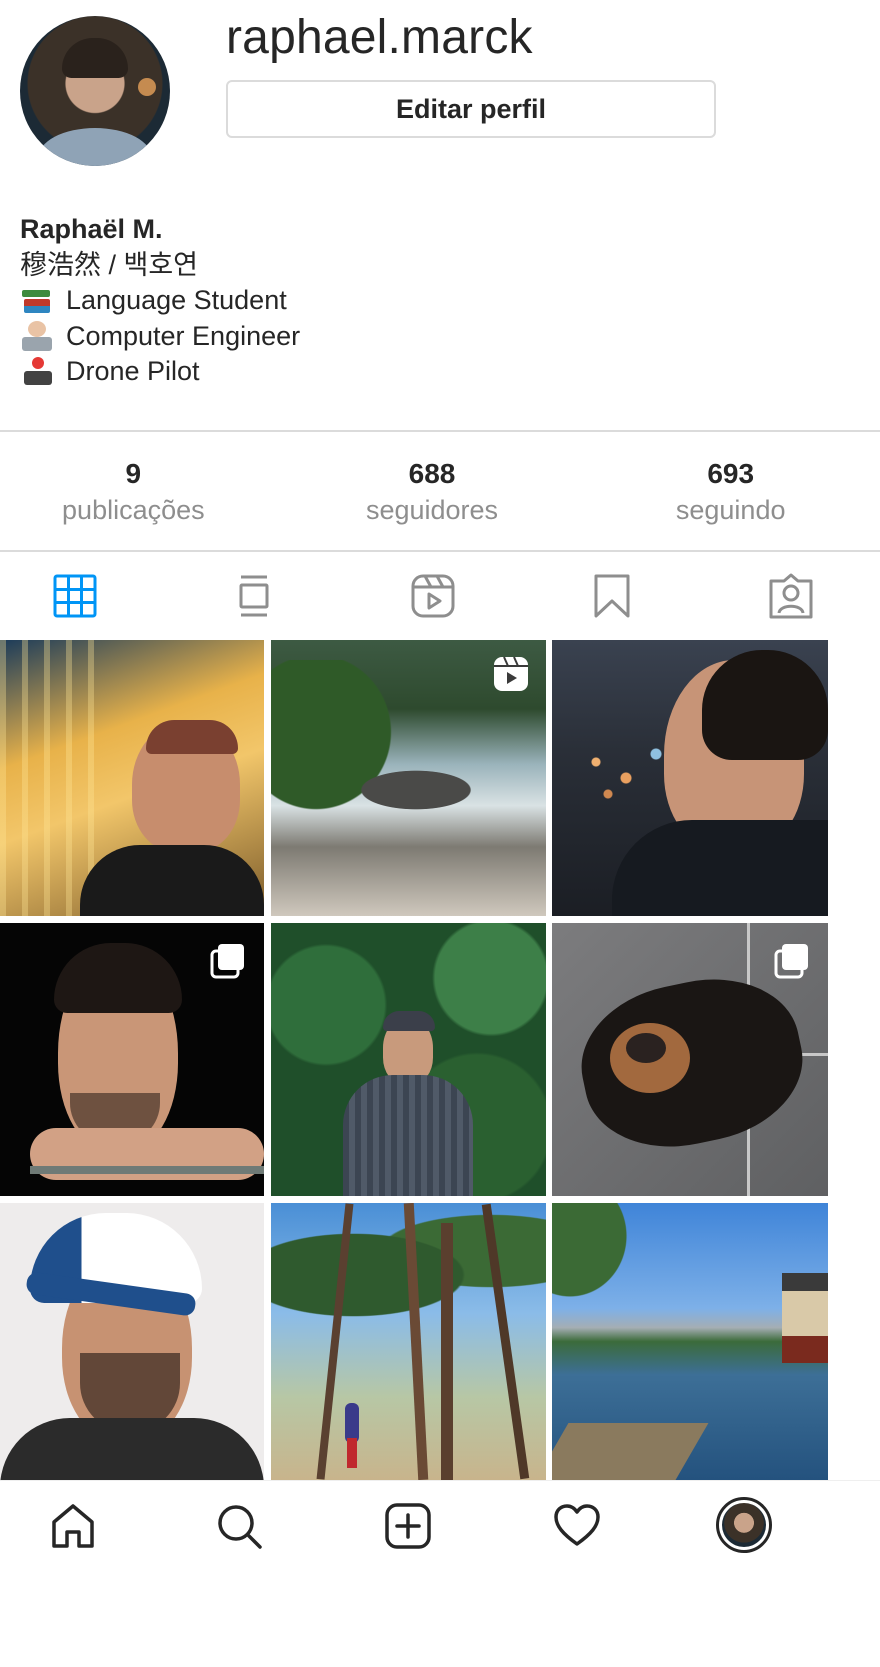  Describe the element at coordinates (160, 372) in the screenshot. I see `bio-line: Drone Pilot` at that location.